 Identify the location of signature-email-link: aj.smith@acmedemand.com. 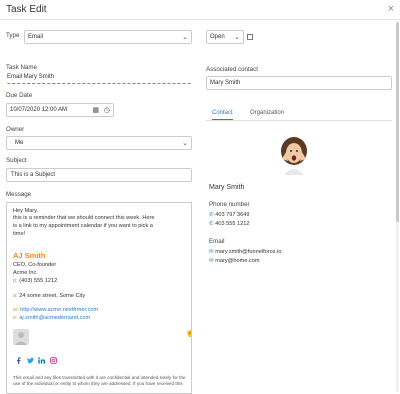
(54, 318).